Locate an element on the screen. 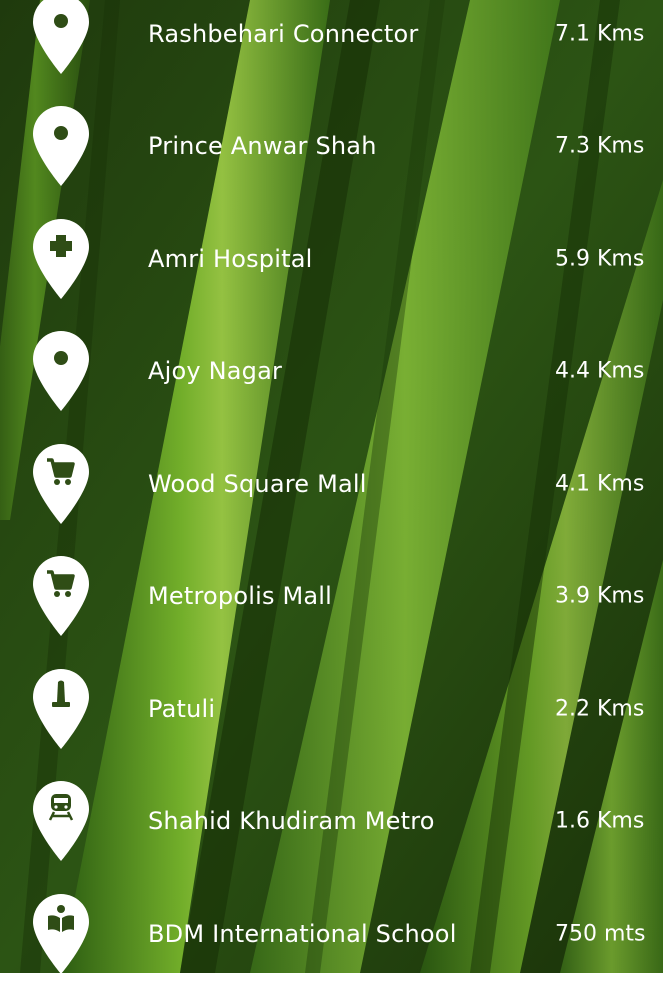  location-distance: 2.2 Kms is located at coordinates (600, 709).